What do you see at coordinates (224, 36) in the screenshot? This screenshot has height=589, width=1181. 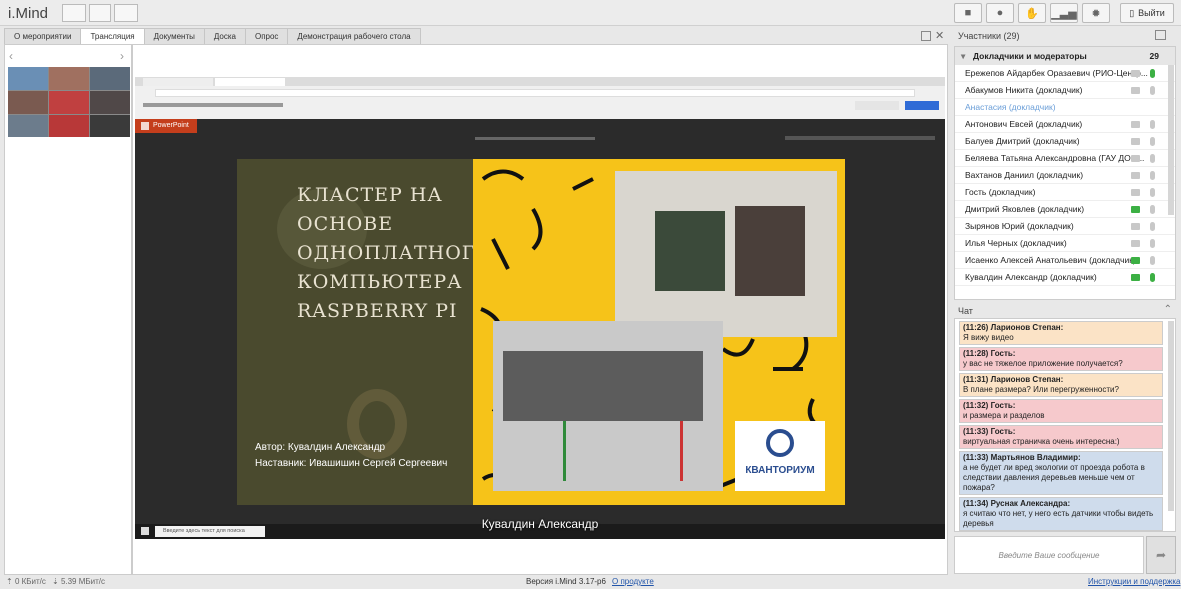 I see `tab-board: Доска` at bounding box center [224, 36].